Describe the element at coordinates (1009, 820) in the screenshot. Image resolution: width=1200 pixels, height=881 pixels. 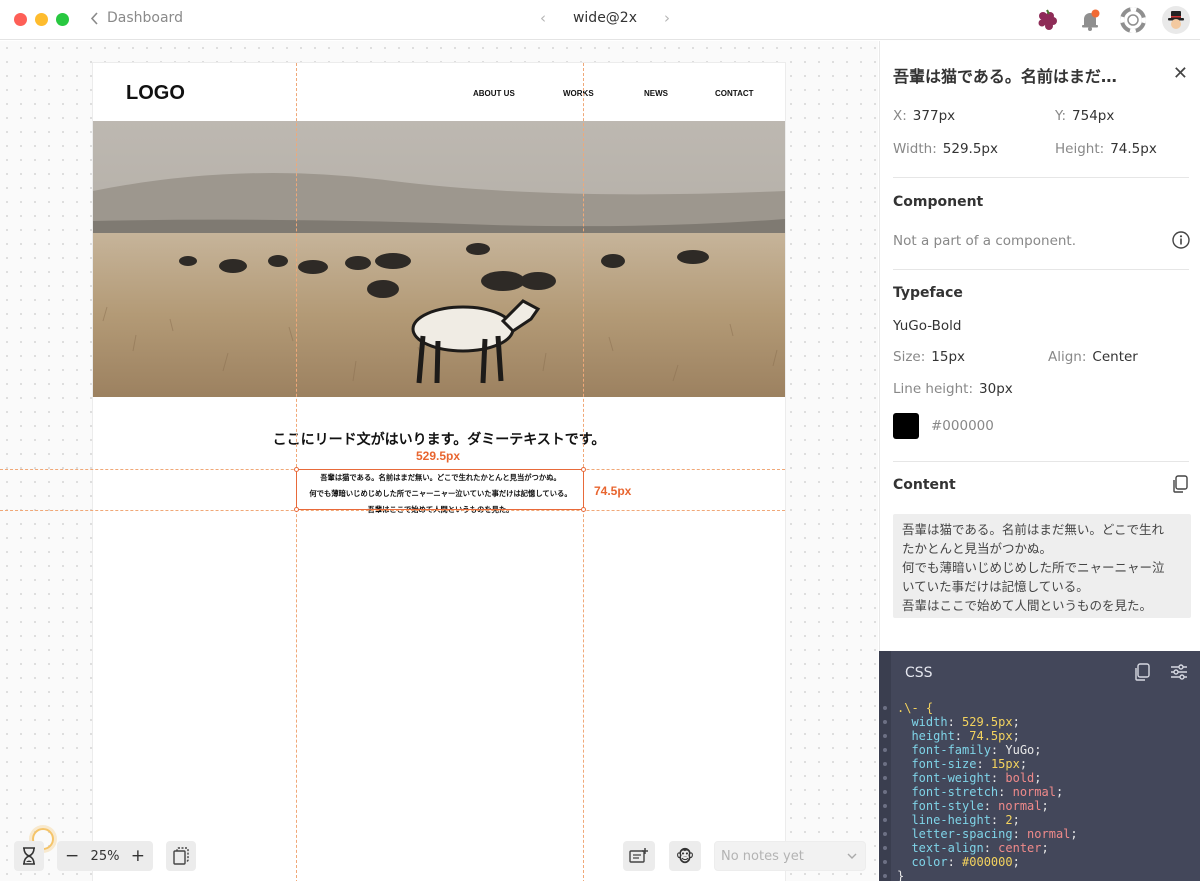
I see `css-value: 2` at that location.